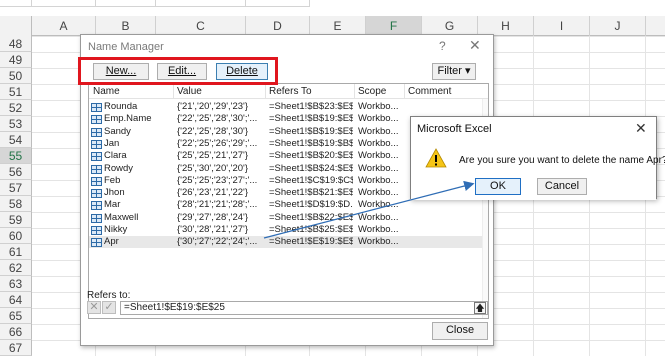  What do you see at coordinates (480, 308) in the screenshot?
I see `collapse-dialog-icon: 🡅` at bounding box center [480, 308].